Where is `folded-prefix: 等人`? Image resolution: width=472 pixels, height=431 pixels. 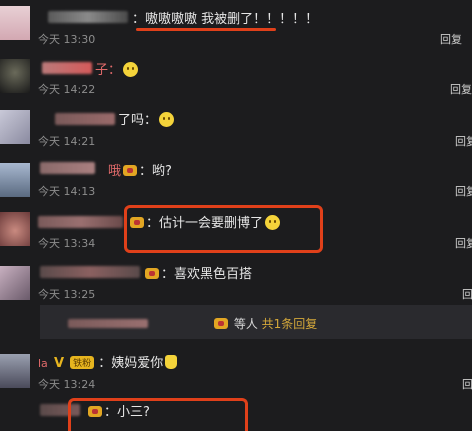 folded-prefix: 等人 is located at coordinates (245, 324).